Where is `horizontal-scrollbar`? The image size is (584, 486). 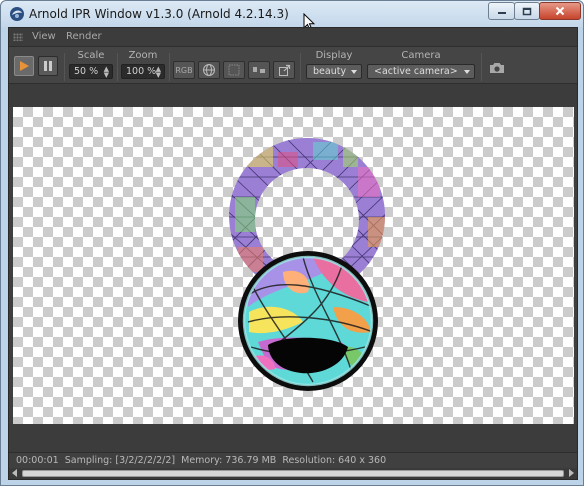
horizontal-scrollbar is located at coordinates (293, 473).